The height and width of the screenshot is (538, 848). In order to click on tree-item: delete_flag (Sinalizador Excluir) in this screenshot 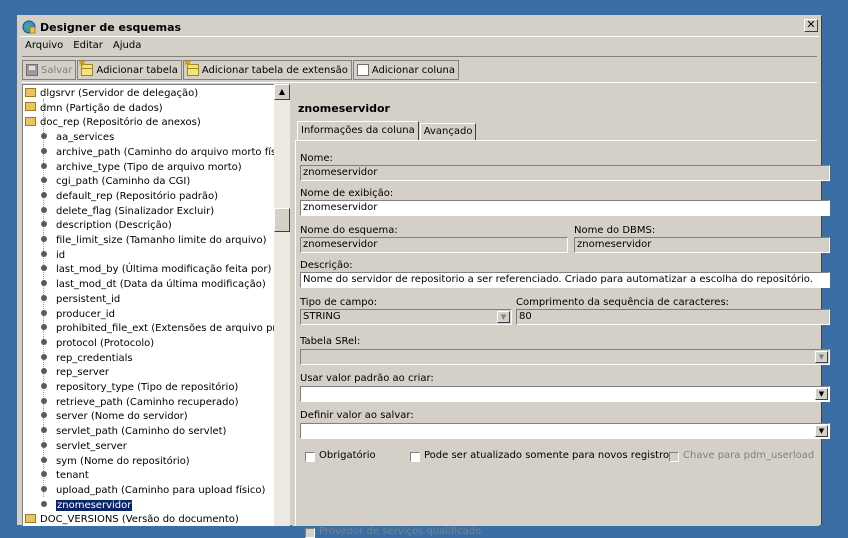, I will do `click(127, 212)`.